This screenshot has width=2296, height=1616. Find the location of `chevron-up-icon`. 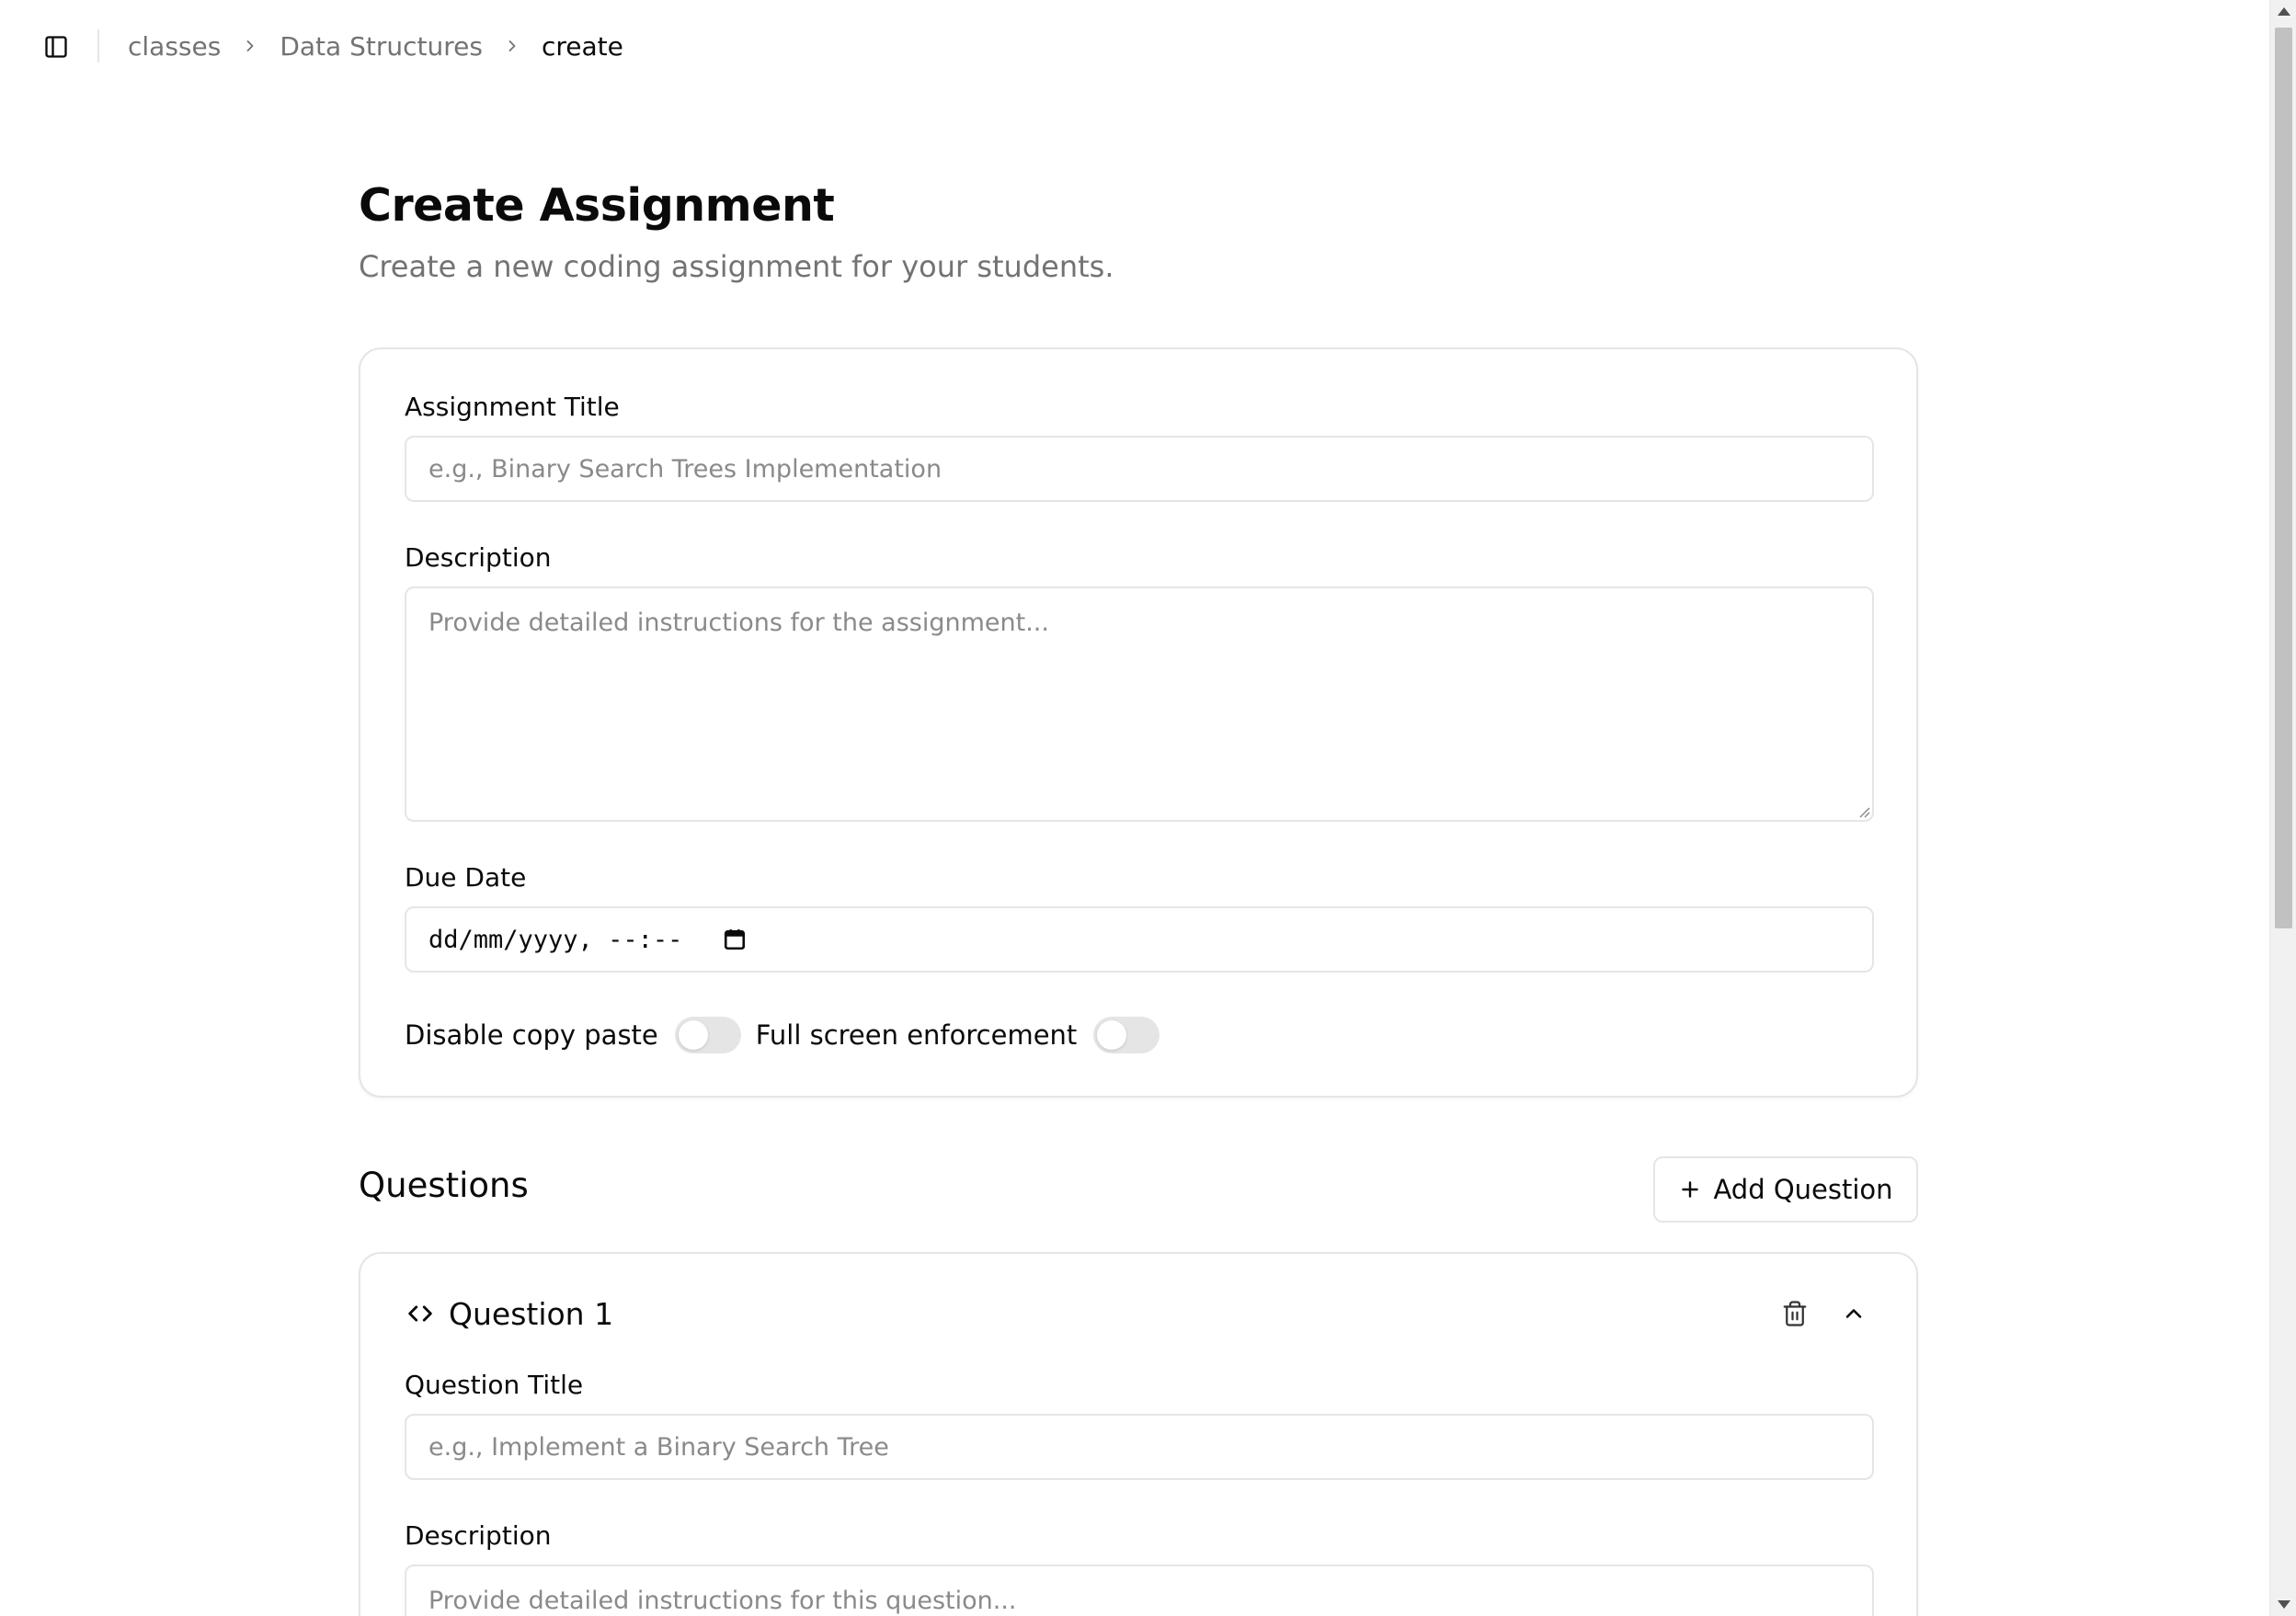

chevron-up-icon is located at coordinates (1853, 1313).